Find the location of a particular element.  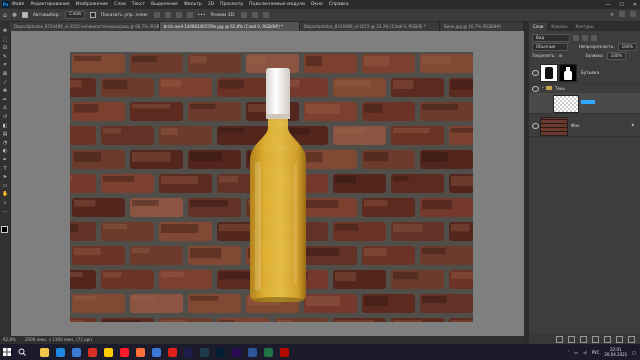

menu-item: Выделение is located at coordinates (164, 4).